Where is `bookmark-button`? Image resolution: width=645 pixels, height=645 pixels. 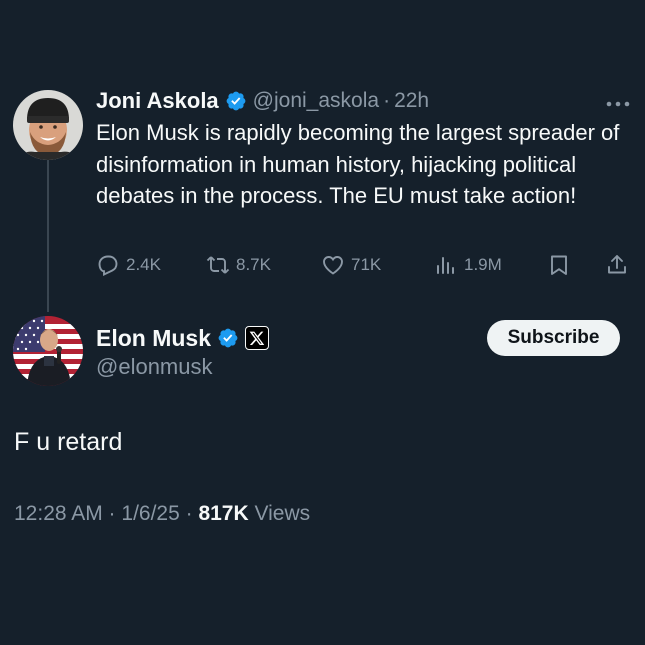
bookmark-button is located at coordinates (562, 265).